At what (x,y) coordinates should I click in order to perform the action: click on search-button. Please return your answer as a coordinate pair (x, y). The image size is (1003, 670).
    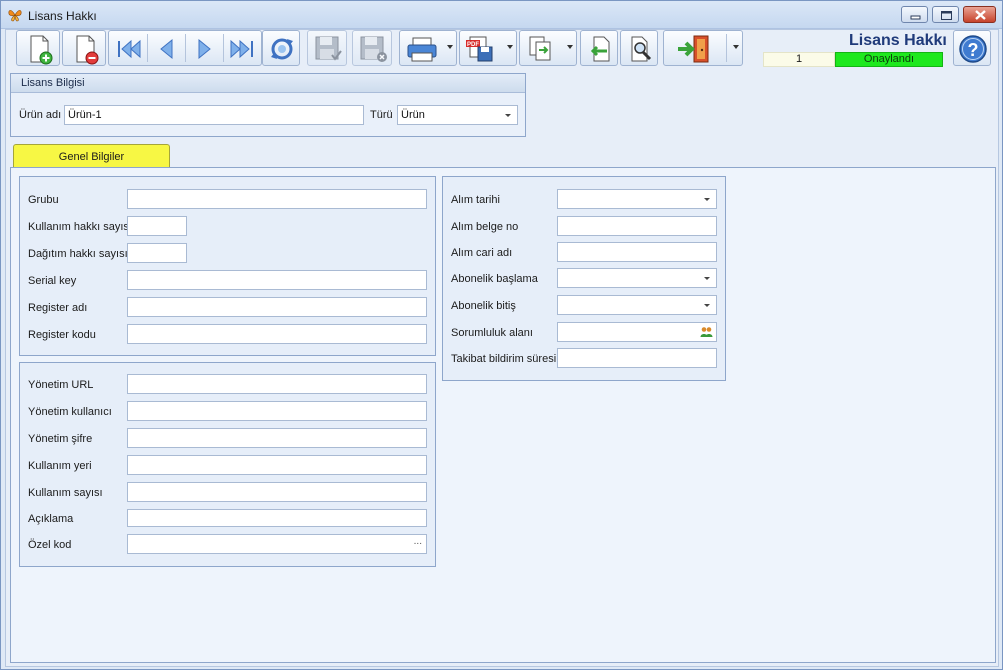
    Looking at the image, I should click on (639, 48).